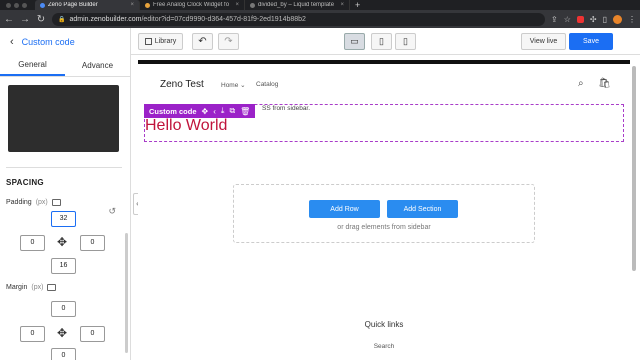  What do you see at coordinates (37, 287) in the screenshot?
I see `margin-unit: (px)` at bounding box center [37, 287].